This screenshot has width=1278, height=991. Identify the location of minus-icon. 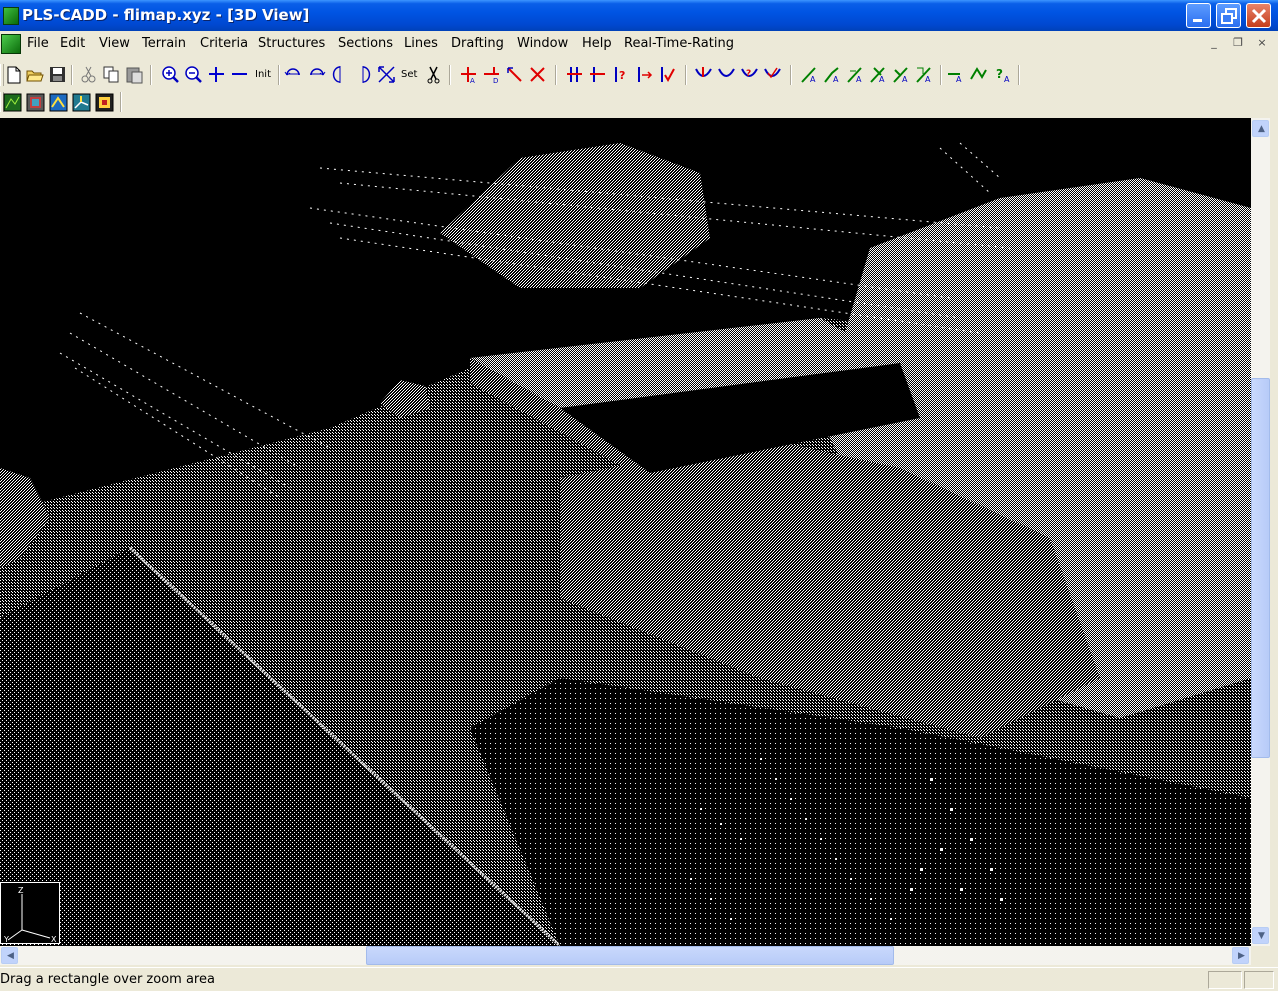
(239, 74).